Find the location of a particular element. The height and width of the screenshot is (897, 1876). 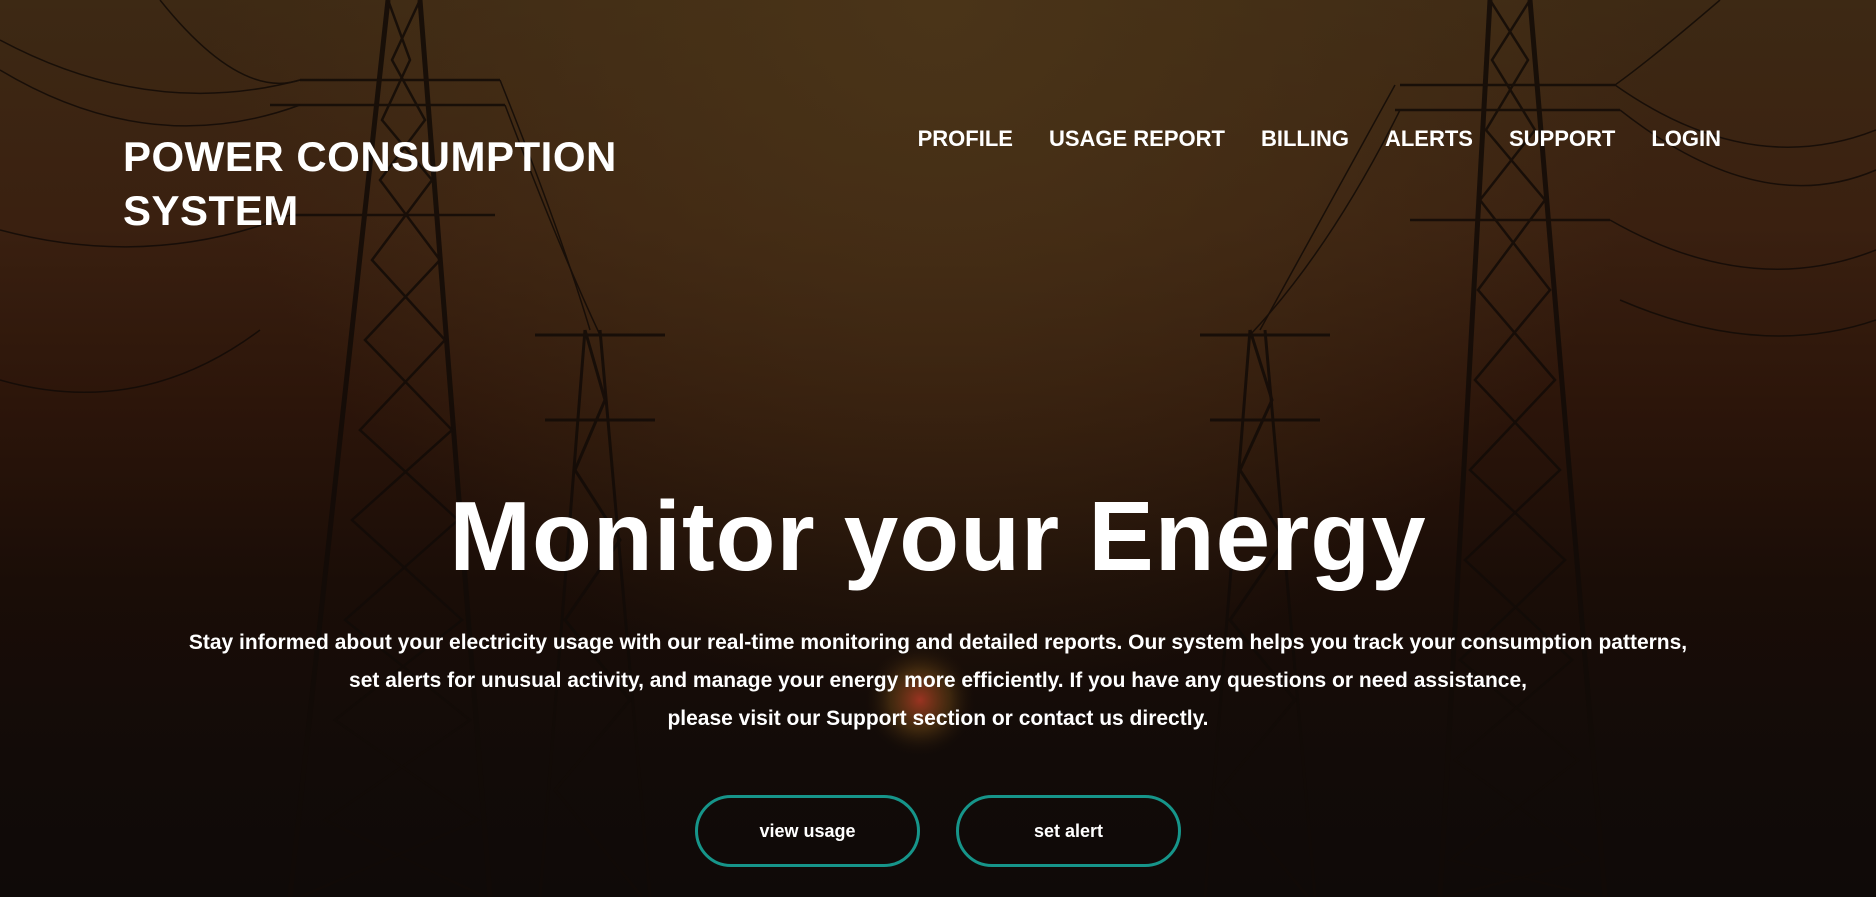

nav-item-profile: PROFILE is located at coordinates (965, 139).